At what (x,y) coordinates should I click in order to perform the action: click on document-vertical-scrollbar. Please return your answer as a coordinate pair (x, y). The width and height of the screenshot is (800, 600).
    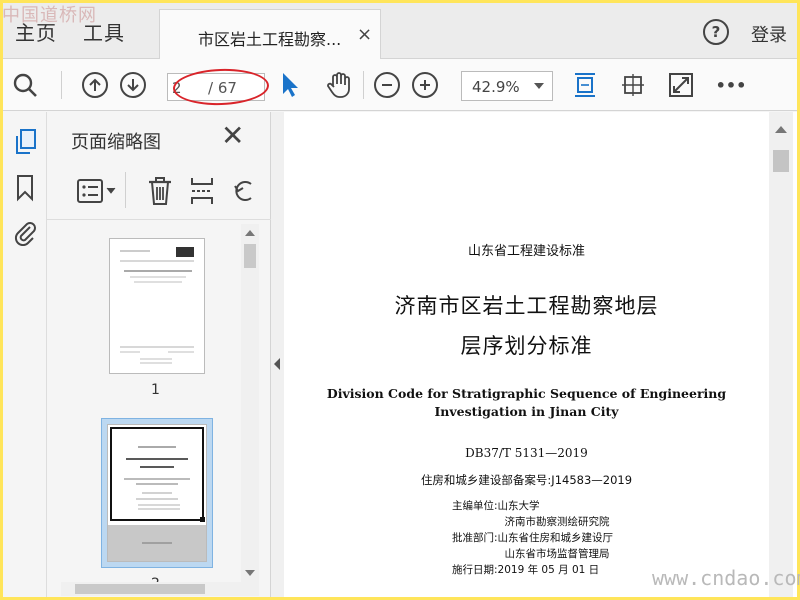
    Looking at the image, I should click on (781, 354).